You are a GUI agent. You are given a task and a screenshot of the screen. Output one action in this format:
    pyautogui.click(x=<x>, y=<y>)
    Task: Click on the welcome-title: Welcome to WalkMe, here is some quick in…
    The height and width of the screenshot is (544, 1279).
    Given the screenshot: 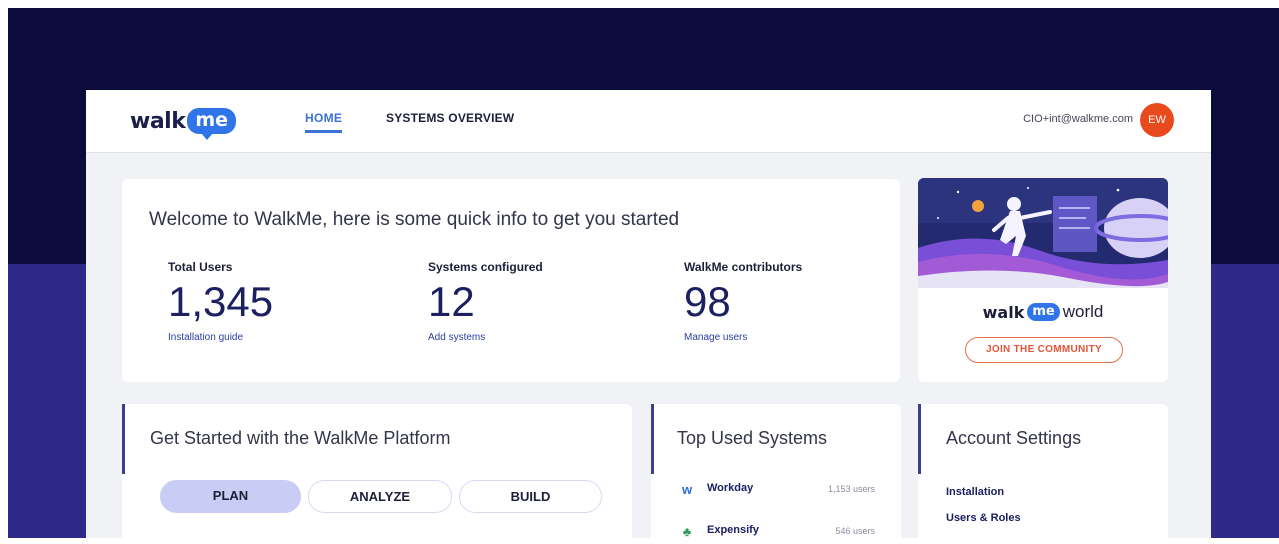 What is the action you would take?
    pyautogui.click(x=414, y=219)
    